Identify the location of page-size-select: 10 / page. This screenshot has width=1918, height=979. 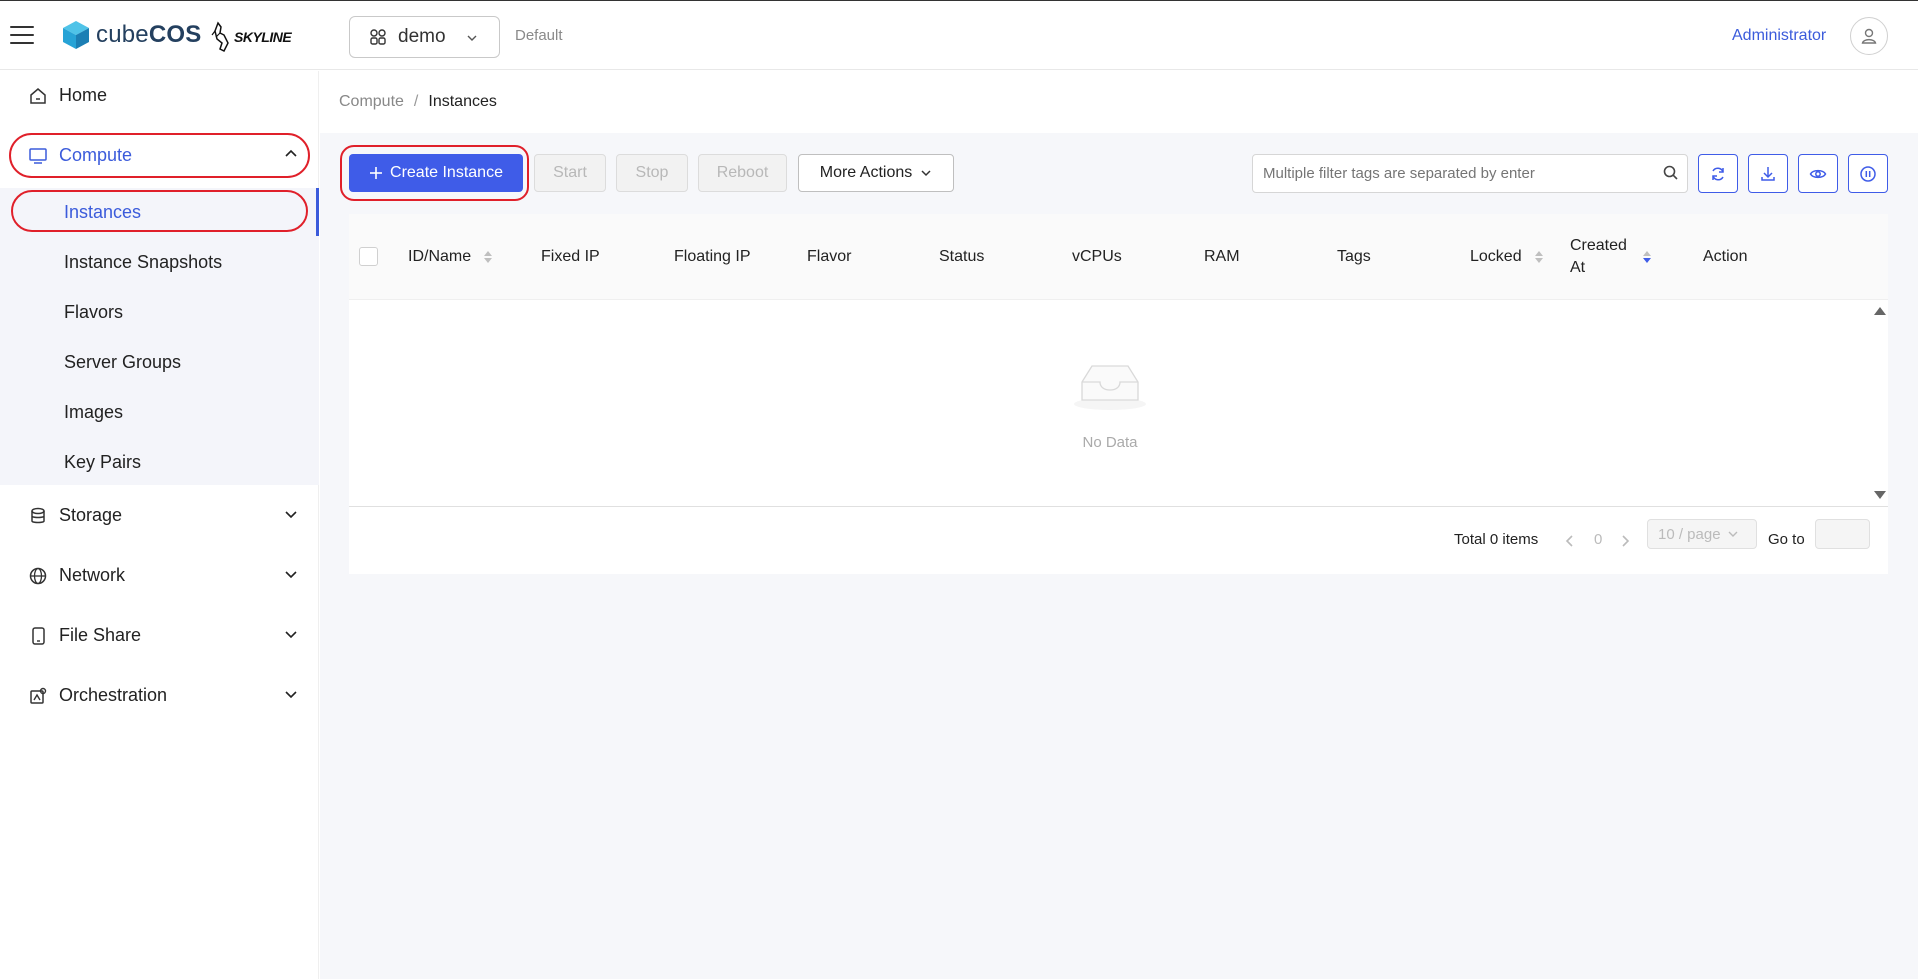
(1702, 534).